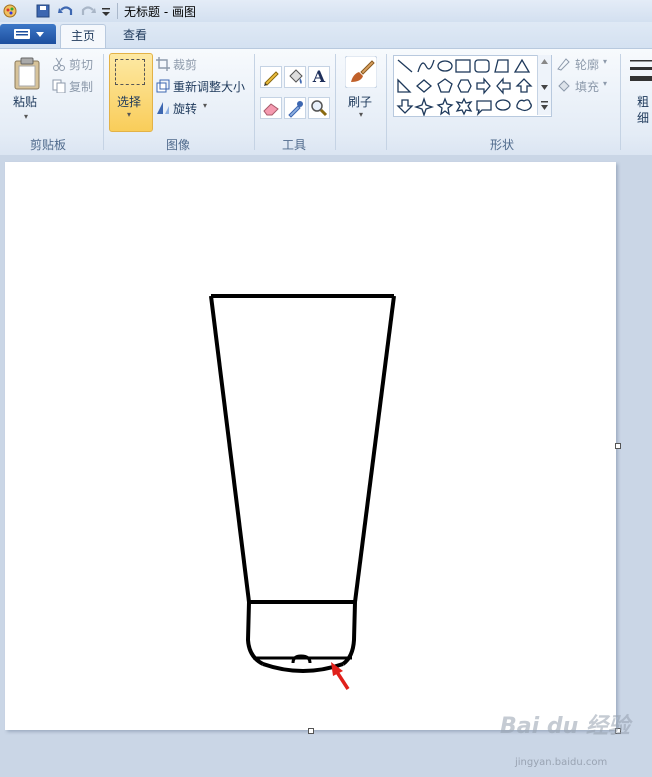 This screenshot has height=777, width=652. Describe the element at coordinates (643, 102) in the screenshot. I see `size-label-line1: 粗` at that location.